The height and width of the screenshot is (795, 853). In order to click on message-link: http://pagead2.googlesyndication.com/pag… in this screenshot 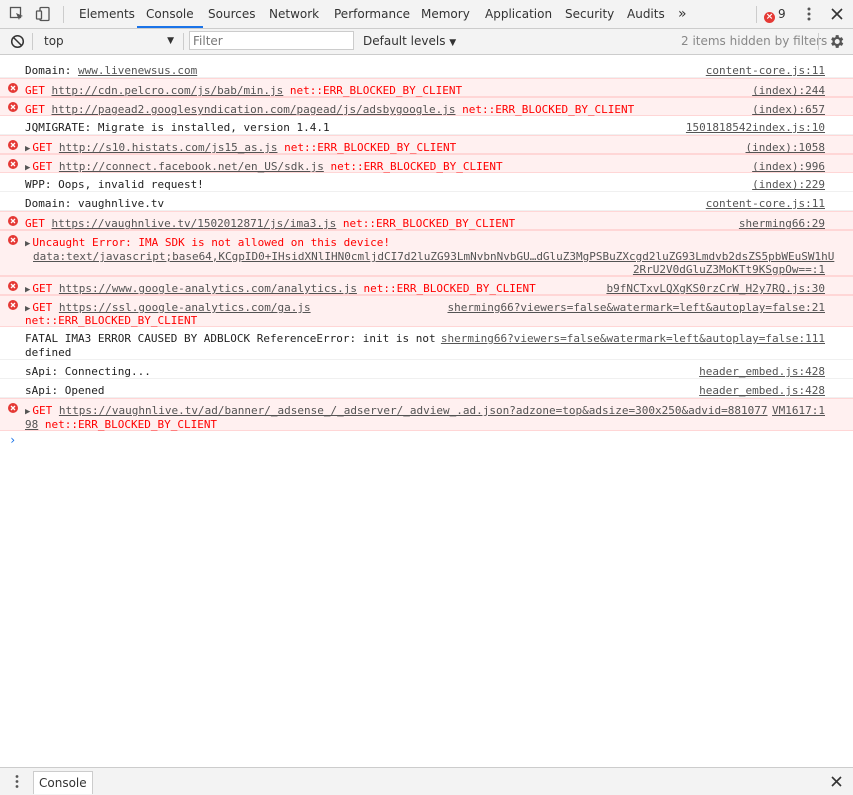, I will do `click(254, 109)`.